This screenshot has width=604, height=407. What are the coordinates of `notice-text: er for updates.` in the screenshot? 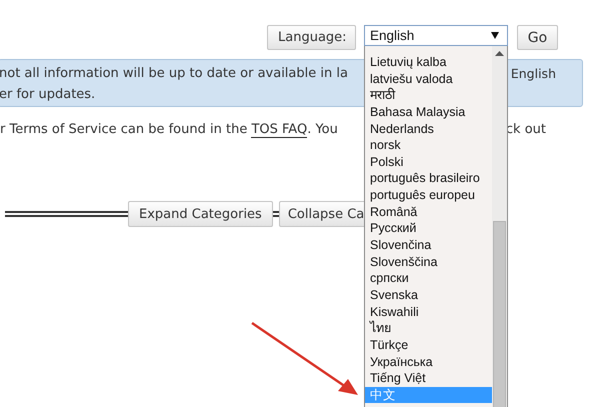 It's located at (48, 95).